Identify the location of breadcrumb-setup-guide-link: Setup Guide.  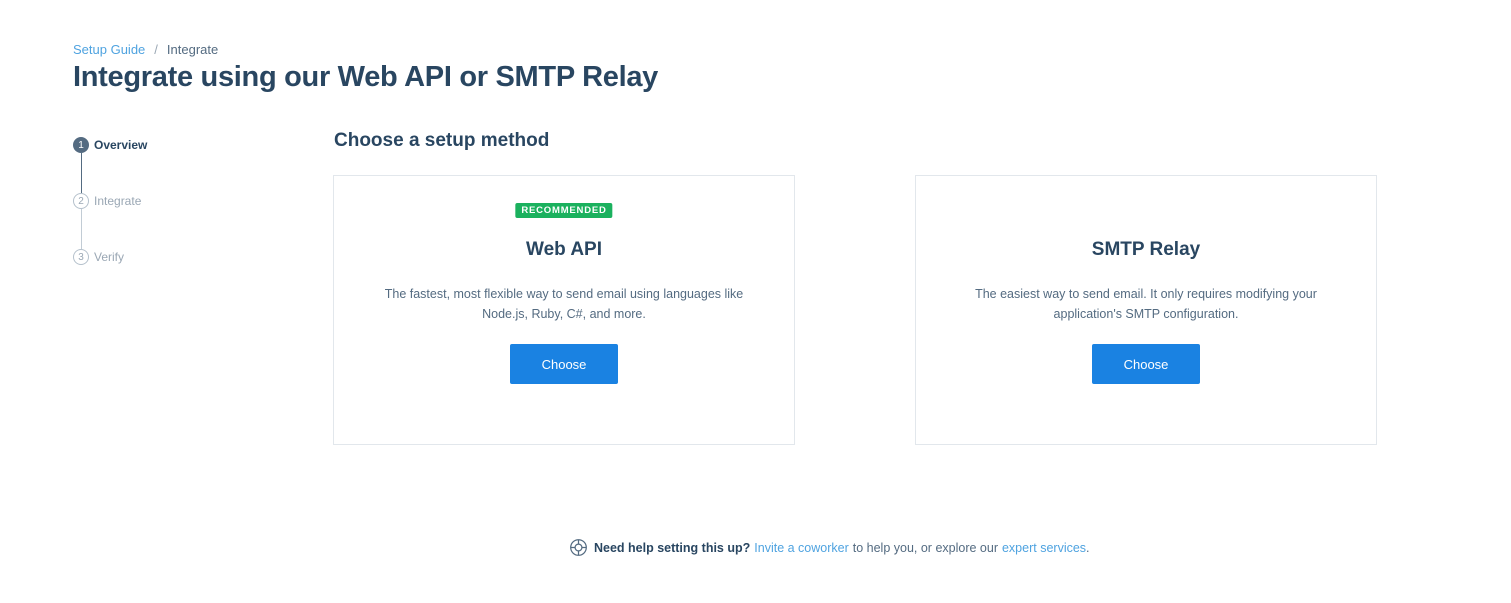
(109, 49).